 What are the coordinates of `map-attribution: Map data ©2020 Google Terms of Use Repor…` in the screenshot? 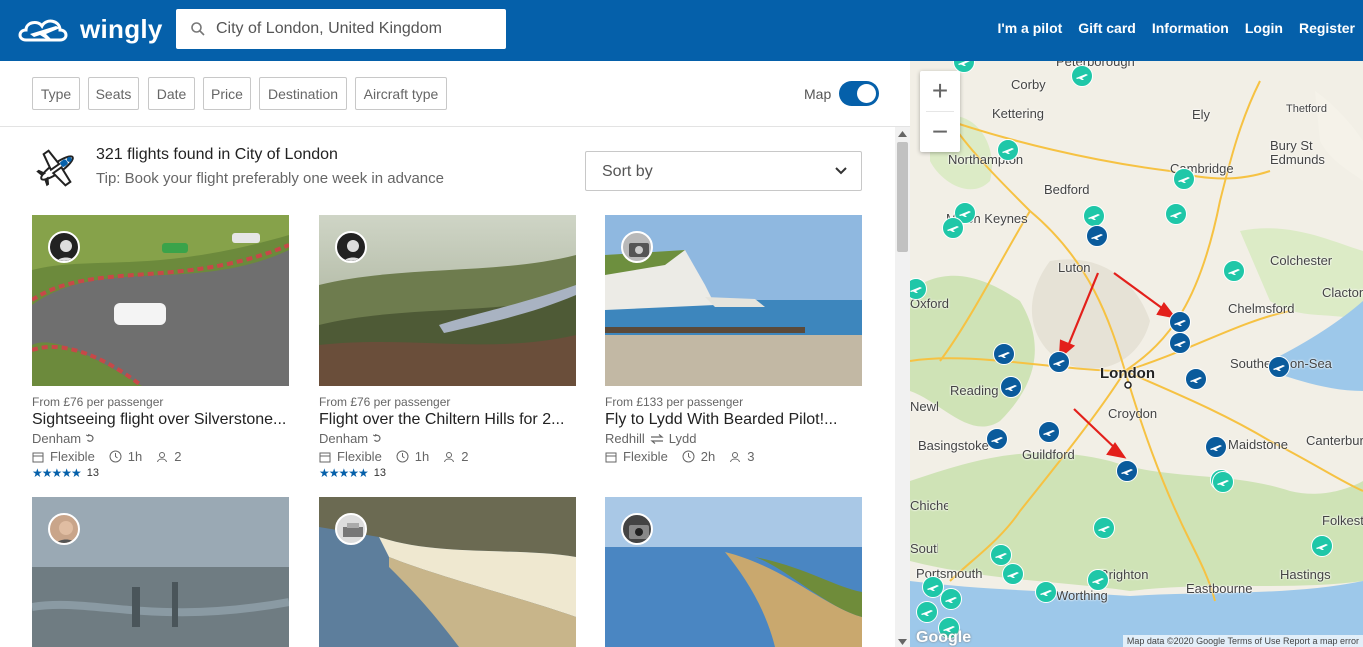 It's located at (1242, 641).